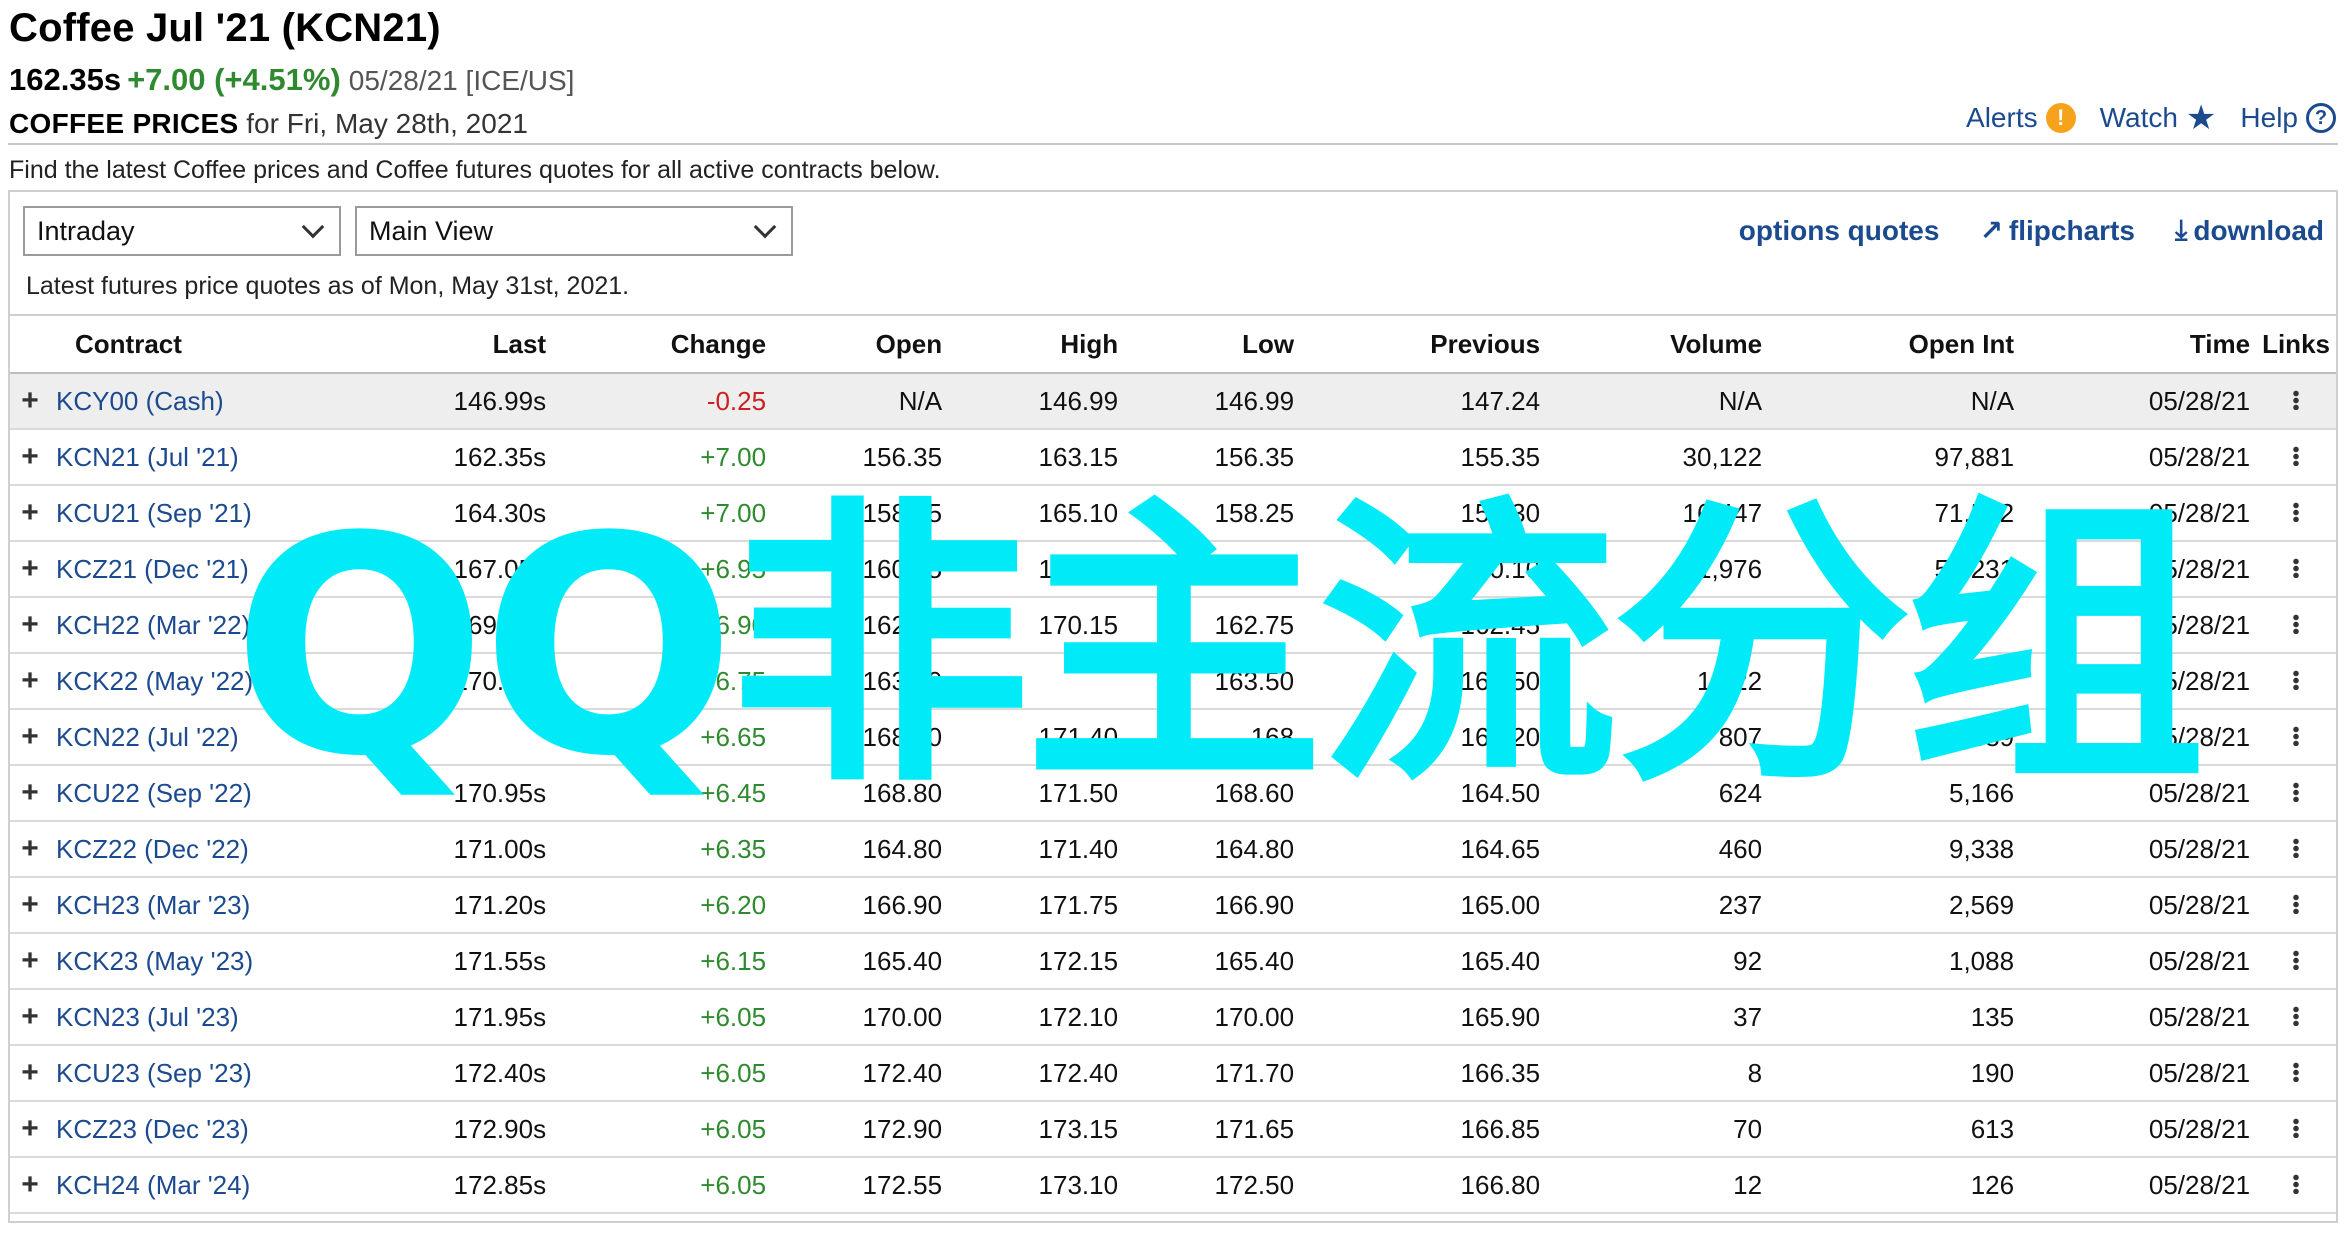 The image size is (2346, 1238). What do you see at coordinates (65, 79) in the screenshot?
I see `last-price: 162.35s` at bounding box center [65, 79].